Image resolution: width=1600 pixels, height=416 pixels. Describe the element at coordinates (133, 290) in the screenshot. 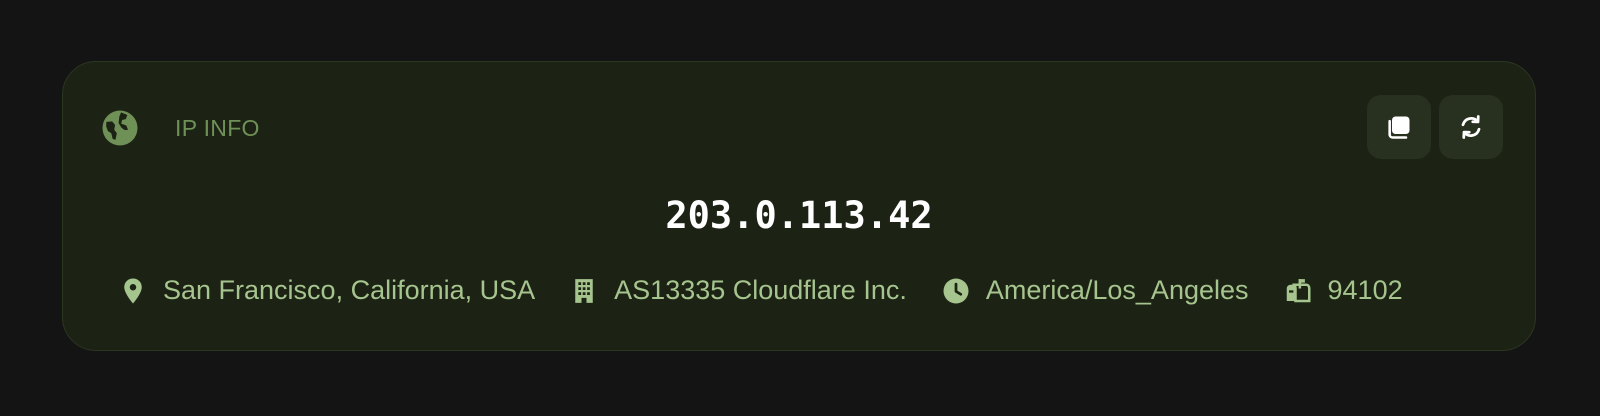

I see `map-pin-icon` at that location.